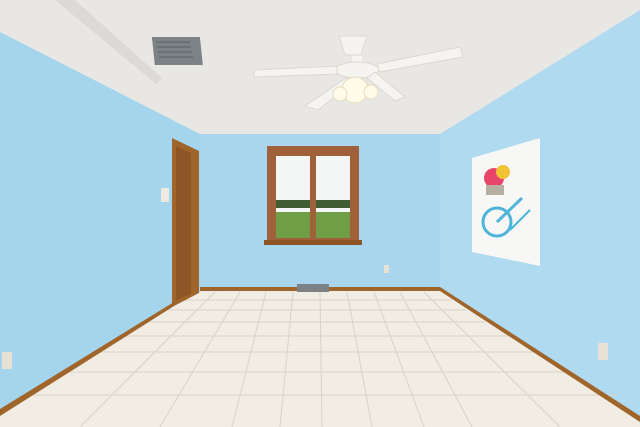 This screenshot has height=427, width=640. I want to click on light-switch, so click(165, 195).